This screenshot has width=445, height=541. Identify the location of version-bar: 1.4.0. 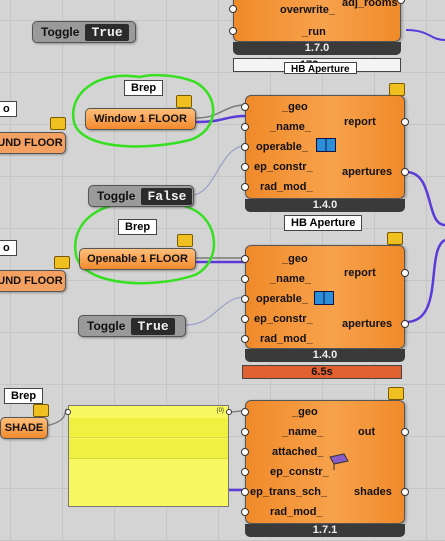
(325, 355).